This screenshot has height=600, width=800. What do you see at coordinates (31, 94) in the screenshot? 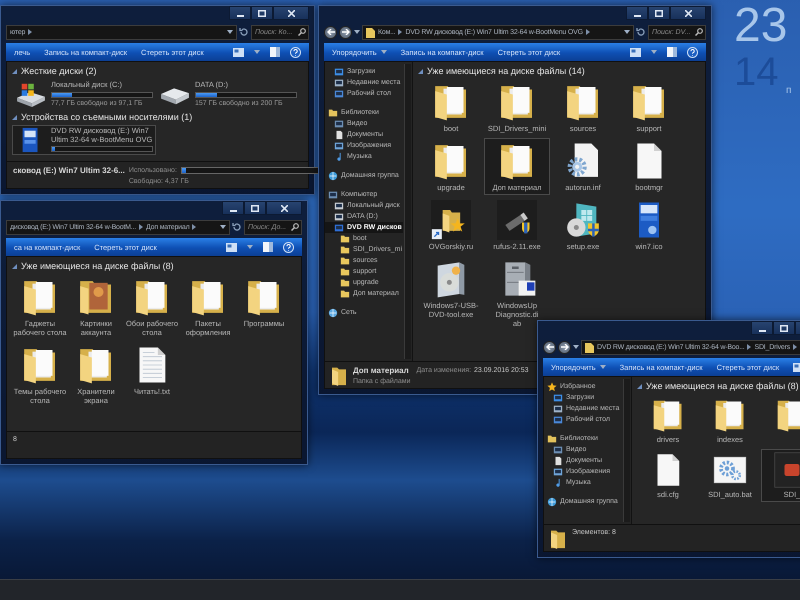
I see `windows-drive-icon` at bounding box center [31, 94].